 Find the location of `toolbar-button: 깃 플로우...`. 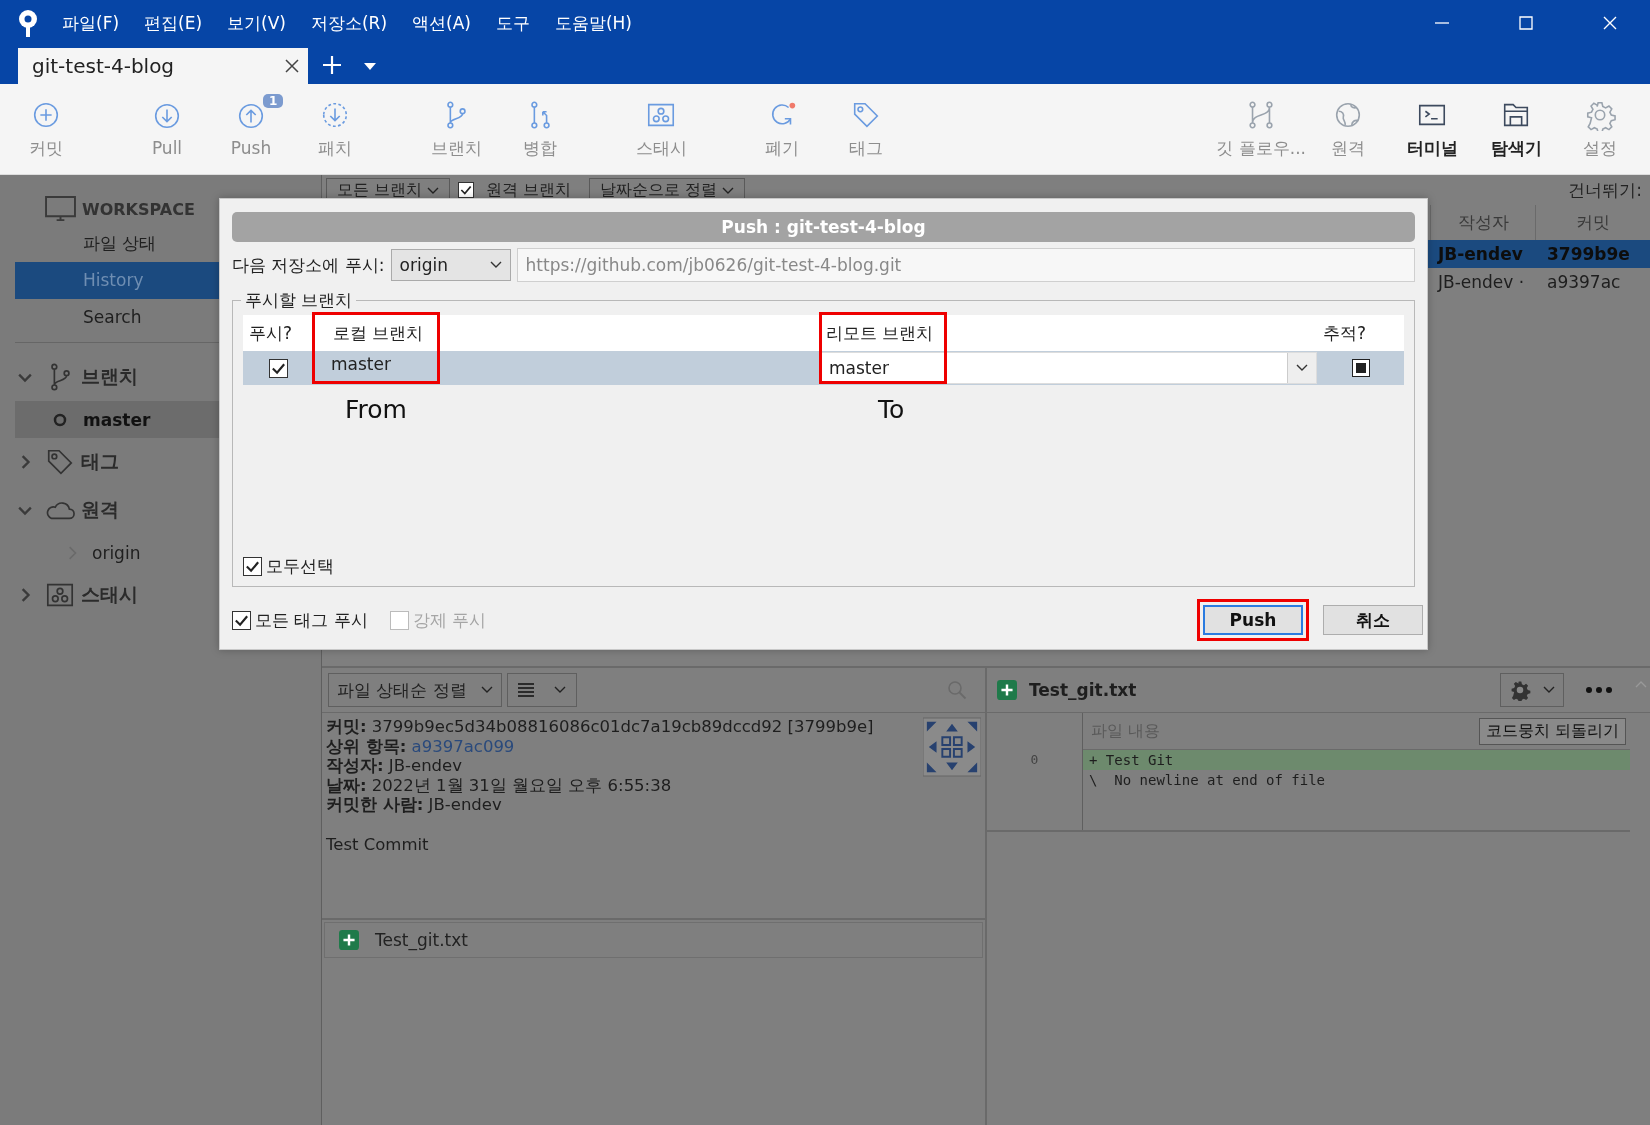

toolbar-button: 깃 플로우... is located at coordinates (1261, 129).